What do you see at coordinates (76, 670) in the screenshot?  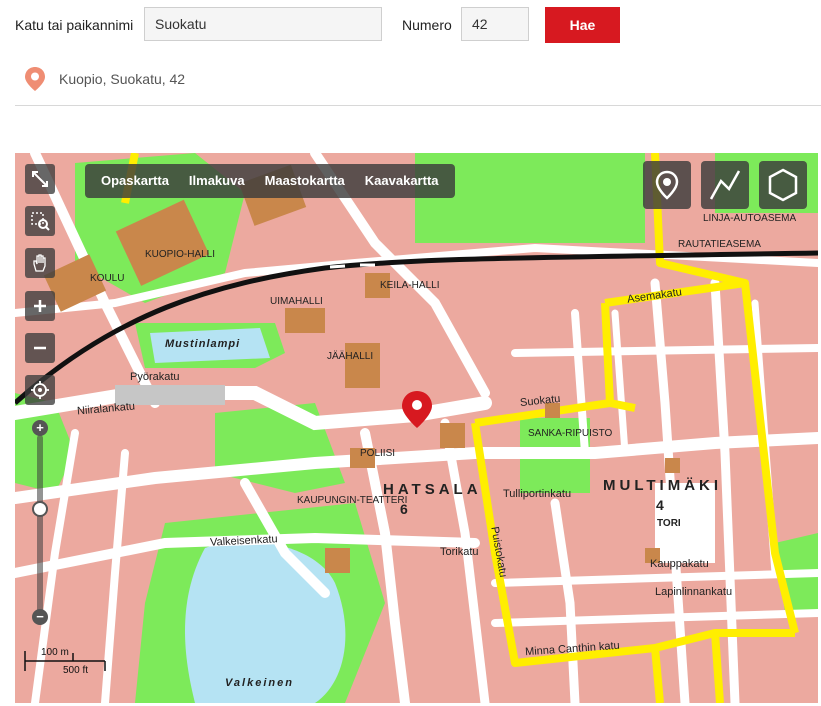 I see `scale-imperial: 500 ft` at bounding box center [76, 670].